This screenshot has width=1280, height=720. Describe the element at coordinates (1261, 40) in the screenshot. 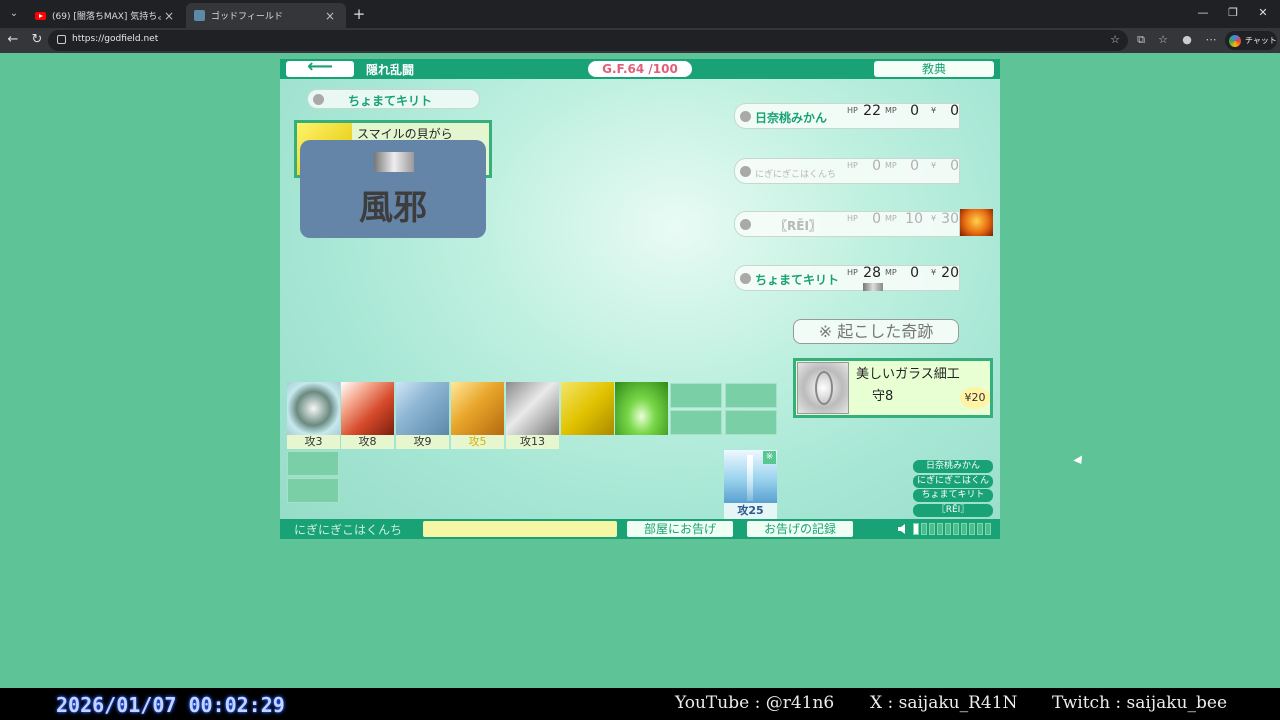

I see `chat-label: チャット` at that location.